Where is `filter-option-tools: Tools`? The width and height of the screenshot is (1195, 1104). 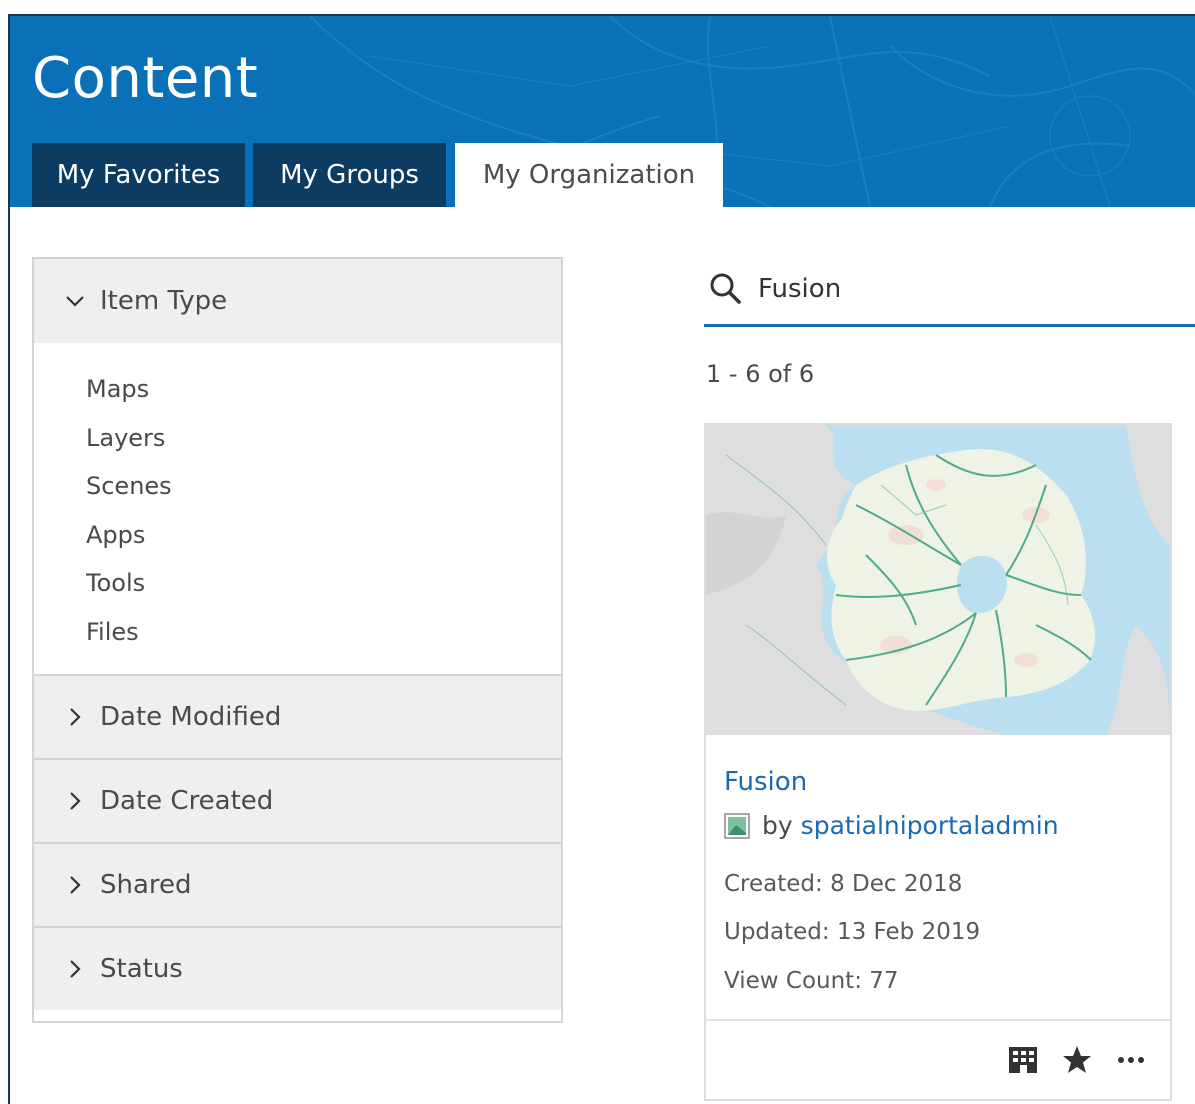
filter-option-tools: Tools is located at coordinates (323, 583).